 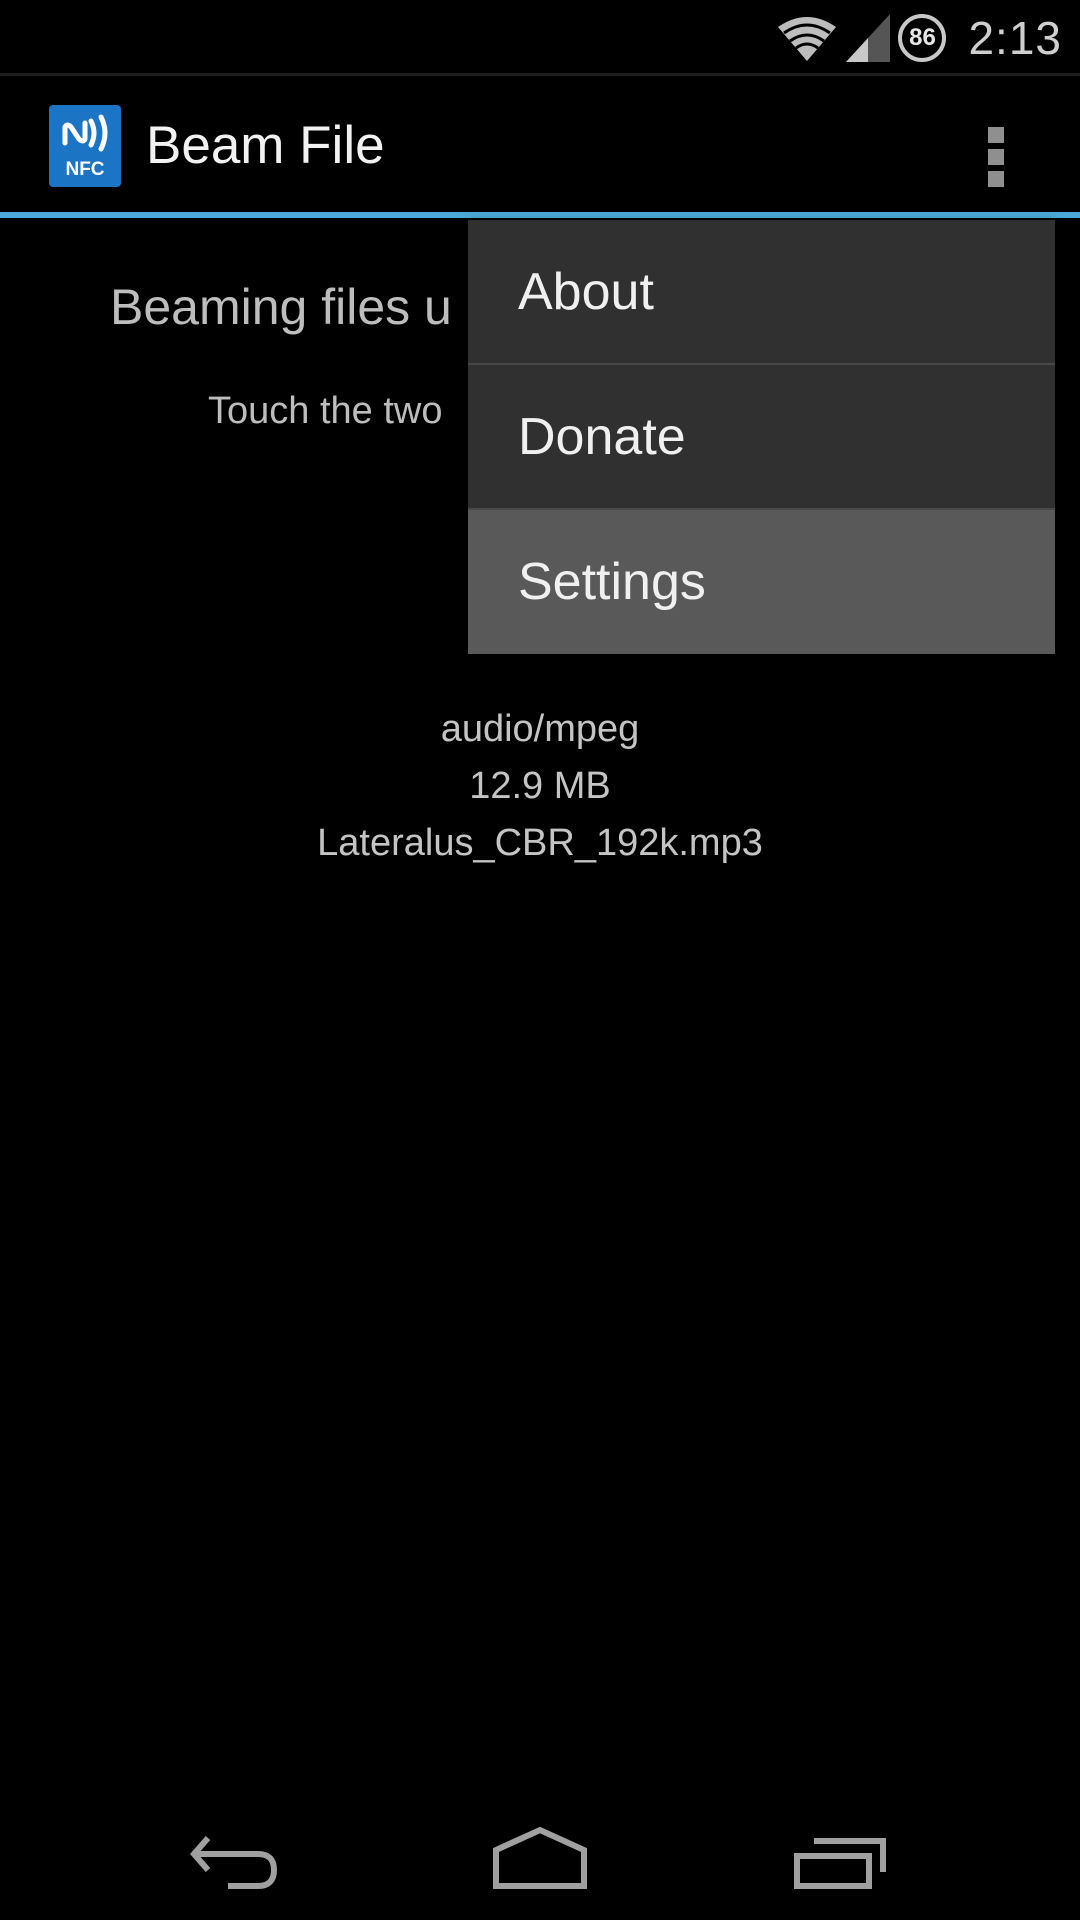 What do you see at coordinates (761, 582) in the screenshot?
I see `menu-item-settings: Settings` at bounding box center [761, 582].